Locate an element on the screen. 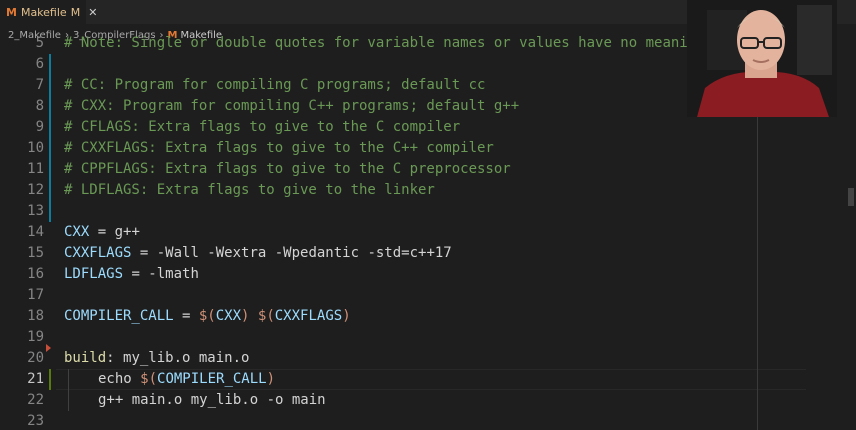  line-number: 9 is located at coordinates (39, 127).